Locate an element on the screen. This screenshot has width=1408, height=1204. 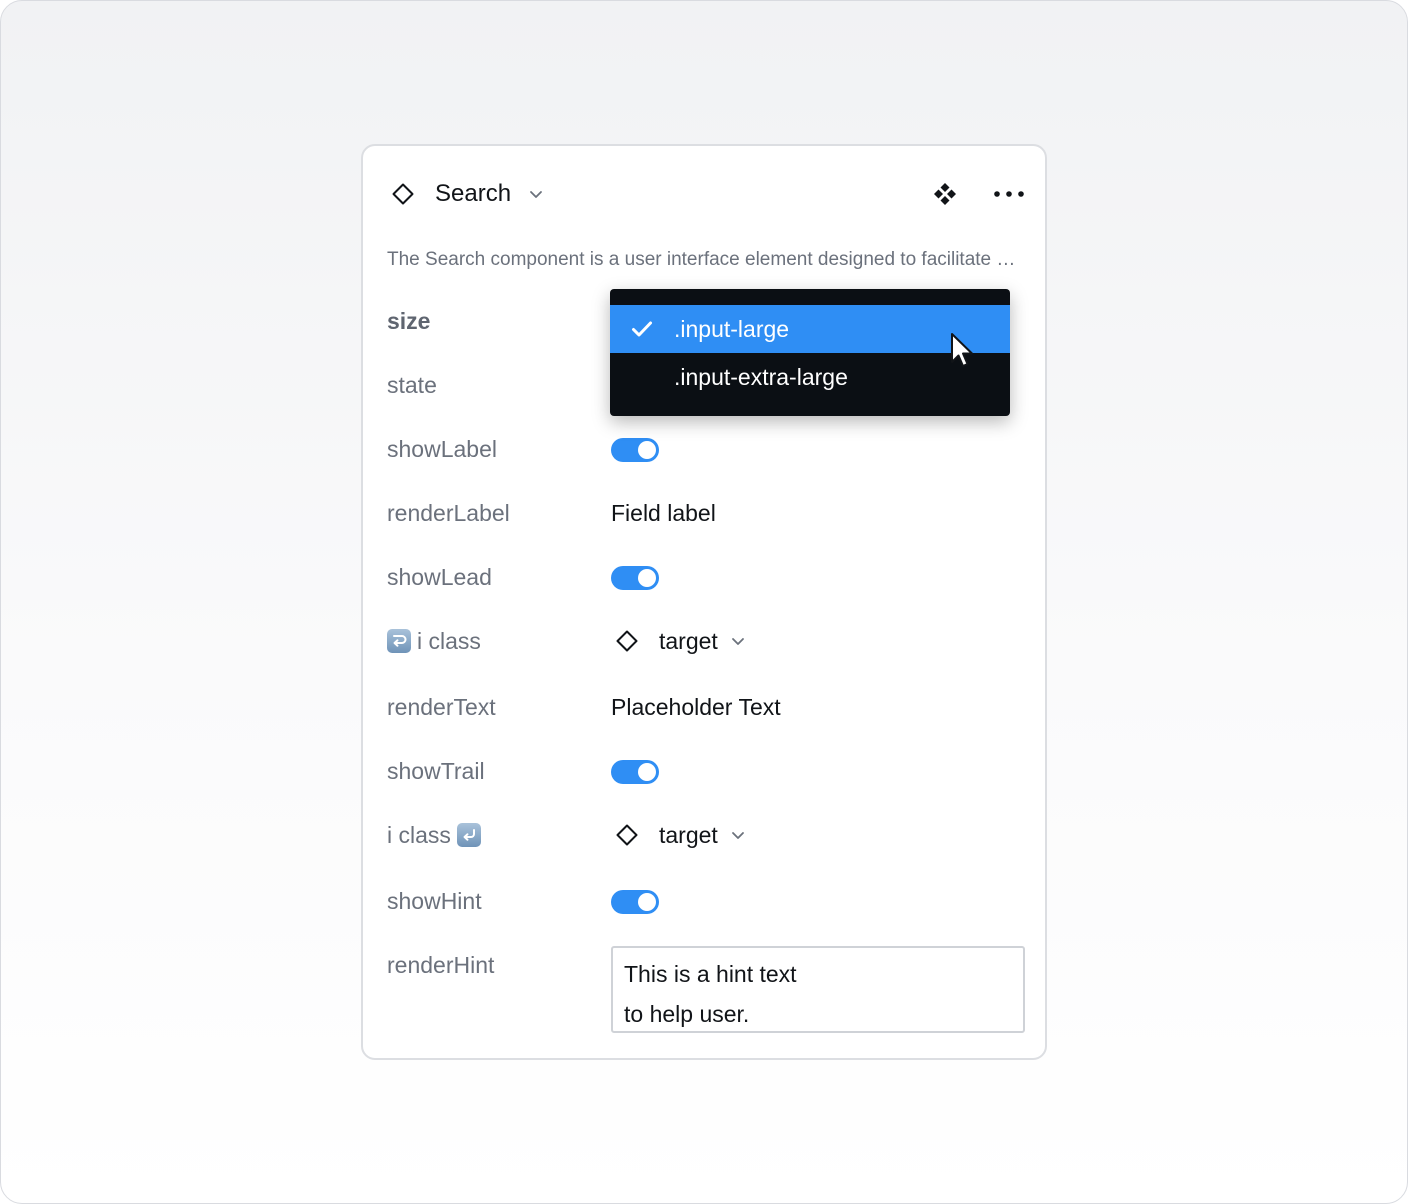
dropdown-option-label: .input-large is located at coordinates (732, 329).